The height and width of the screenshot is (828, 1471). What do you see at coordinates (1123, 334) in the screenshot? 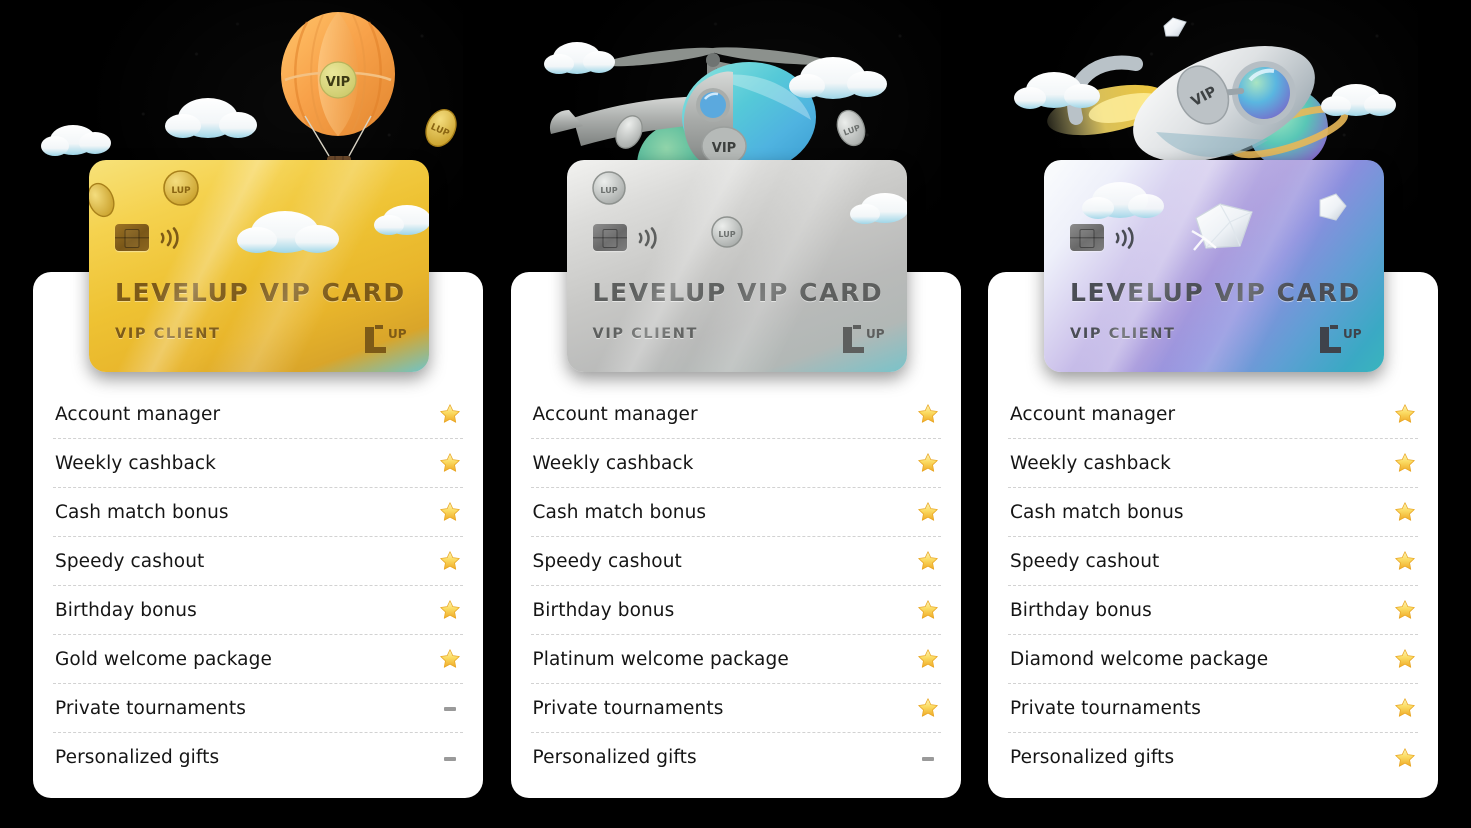
I see `card-subtitle: VIP CLIENT` at bounding box center [1123, 334].